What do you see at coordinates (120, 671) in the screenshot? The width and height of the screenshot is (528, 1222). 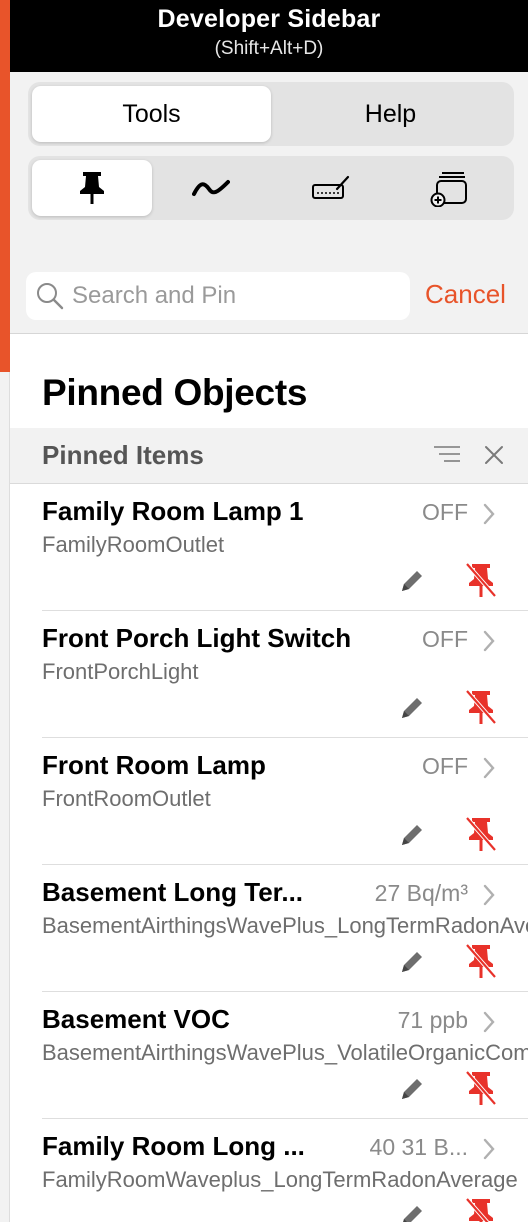 I see `item-device: FrontPorchLight` at bounding box center [120, 671].